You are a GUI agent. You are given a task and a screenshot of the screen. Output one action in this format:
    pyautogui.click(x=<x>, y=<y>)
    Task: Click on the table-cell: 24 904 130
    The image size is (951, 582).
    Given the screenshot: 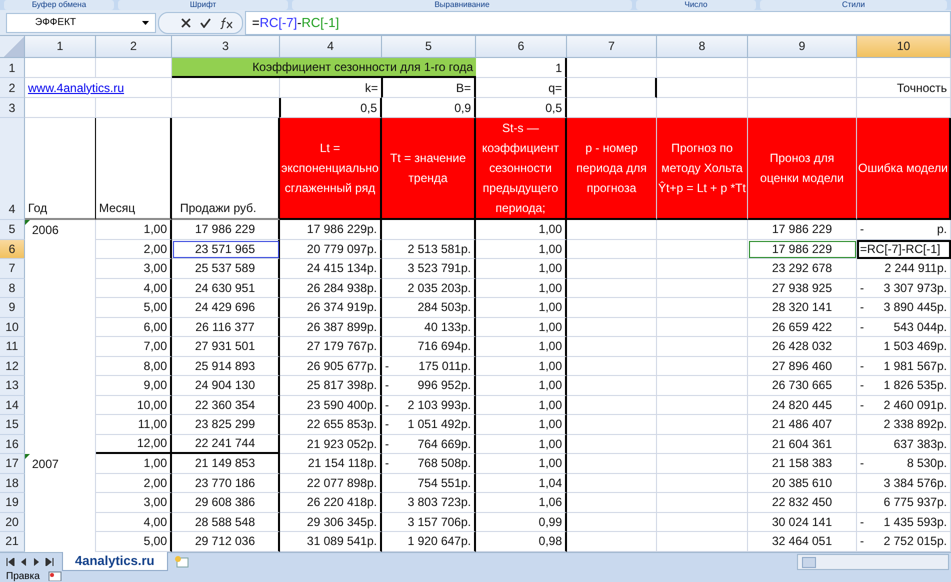 What is the action you would take?
    pyautogui.click(x=226, y=386)
    